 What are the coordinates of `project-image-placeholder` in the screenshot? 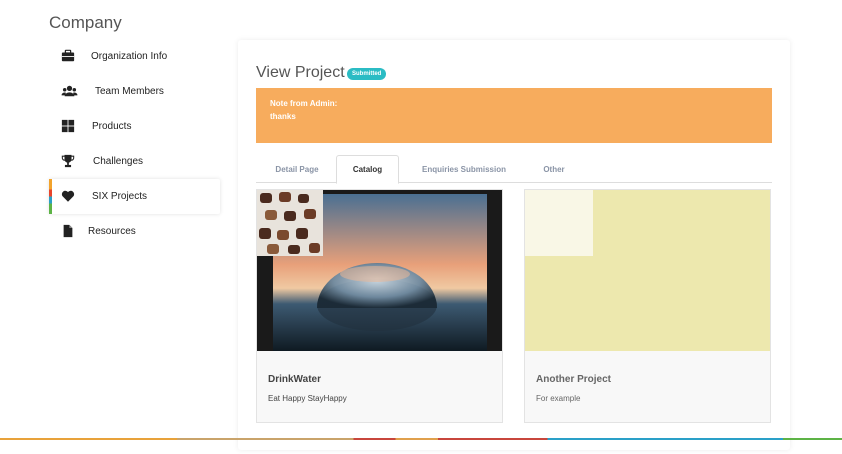 It's located at (647, 270).